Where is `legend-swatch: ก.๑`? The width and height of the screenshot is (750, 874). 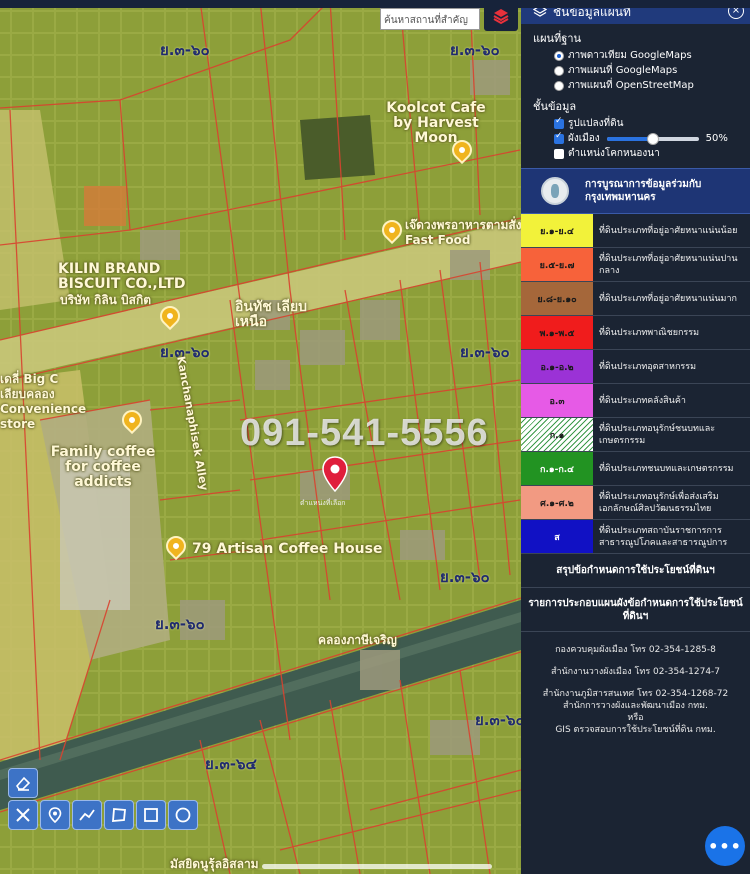
legend-swatch: ก.๑ is located at coordinates (557, 434).